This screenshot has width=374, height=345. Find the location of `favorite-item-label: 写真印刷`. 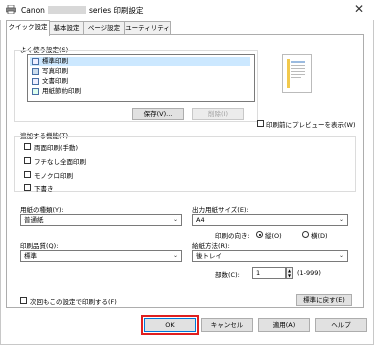

favorite-item-label: 写真印刷 is located at coordinates (55, 71).